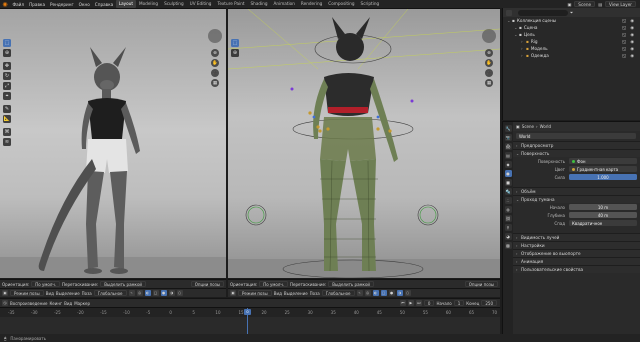  Describe the element at coordinates (410, 303) in the screenshot. I see `play-icon: ▶` at that location.